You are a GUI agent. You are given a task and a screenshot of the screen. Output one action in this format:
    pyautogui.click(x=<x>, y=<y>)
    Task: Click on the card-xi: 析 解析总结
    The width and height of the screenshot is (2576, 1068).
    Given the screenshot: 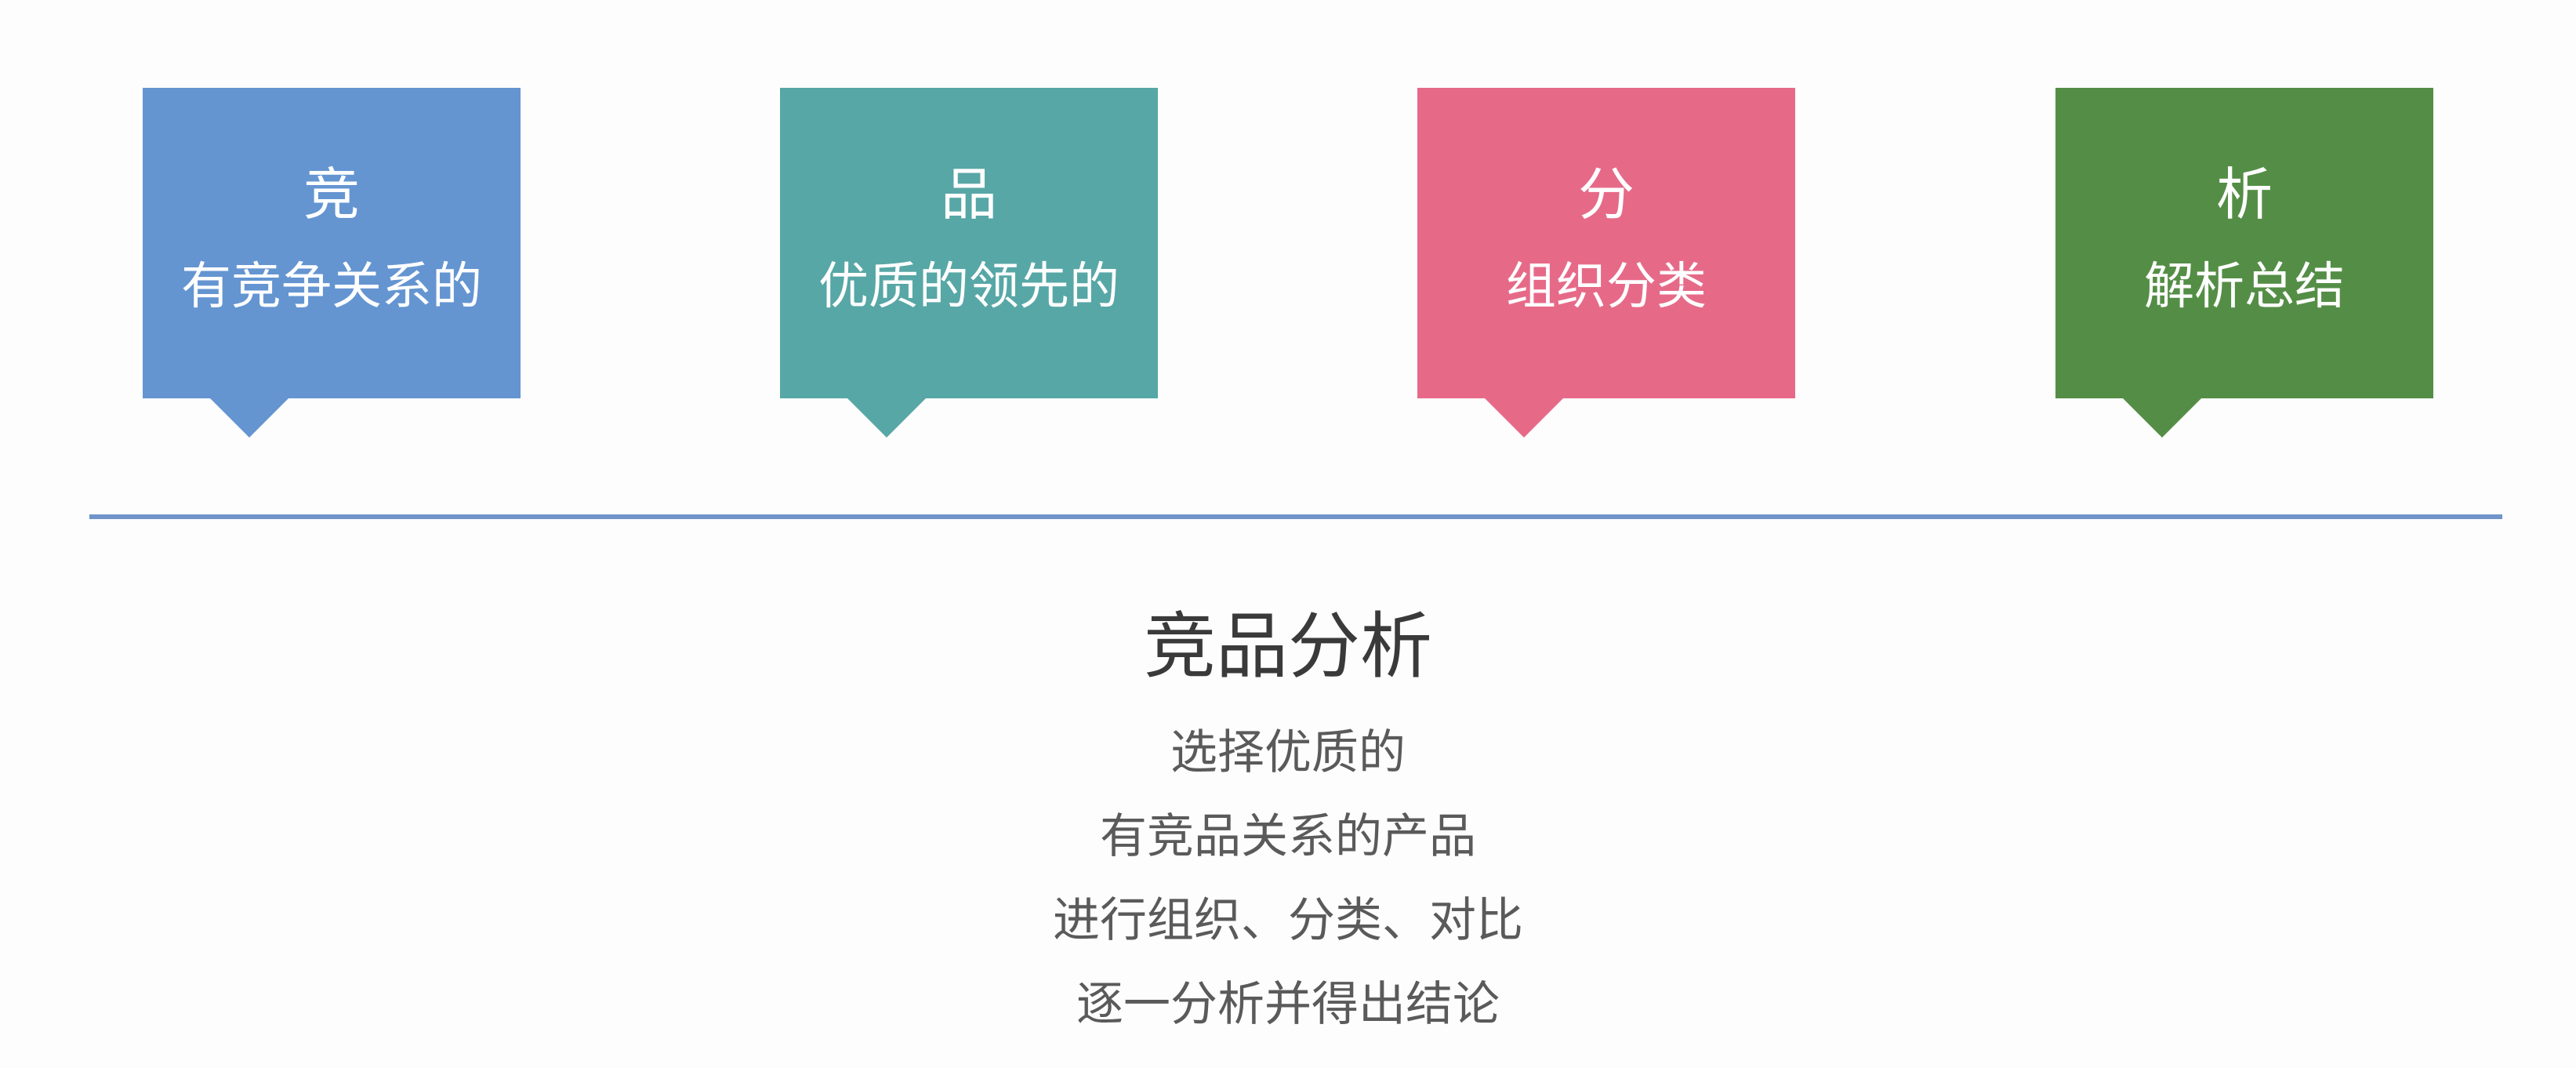 What is the action you would take?
    pyautogui.click(x=2244, y=263)
    